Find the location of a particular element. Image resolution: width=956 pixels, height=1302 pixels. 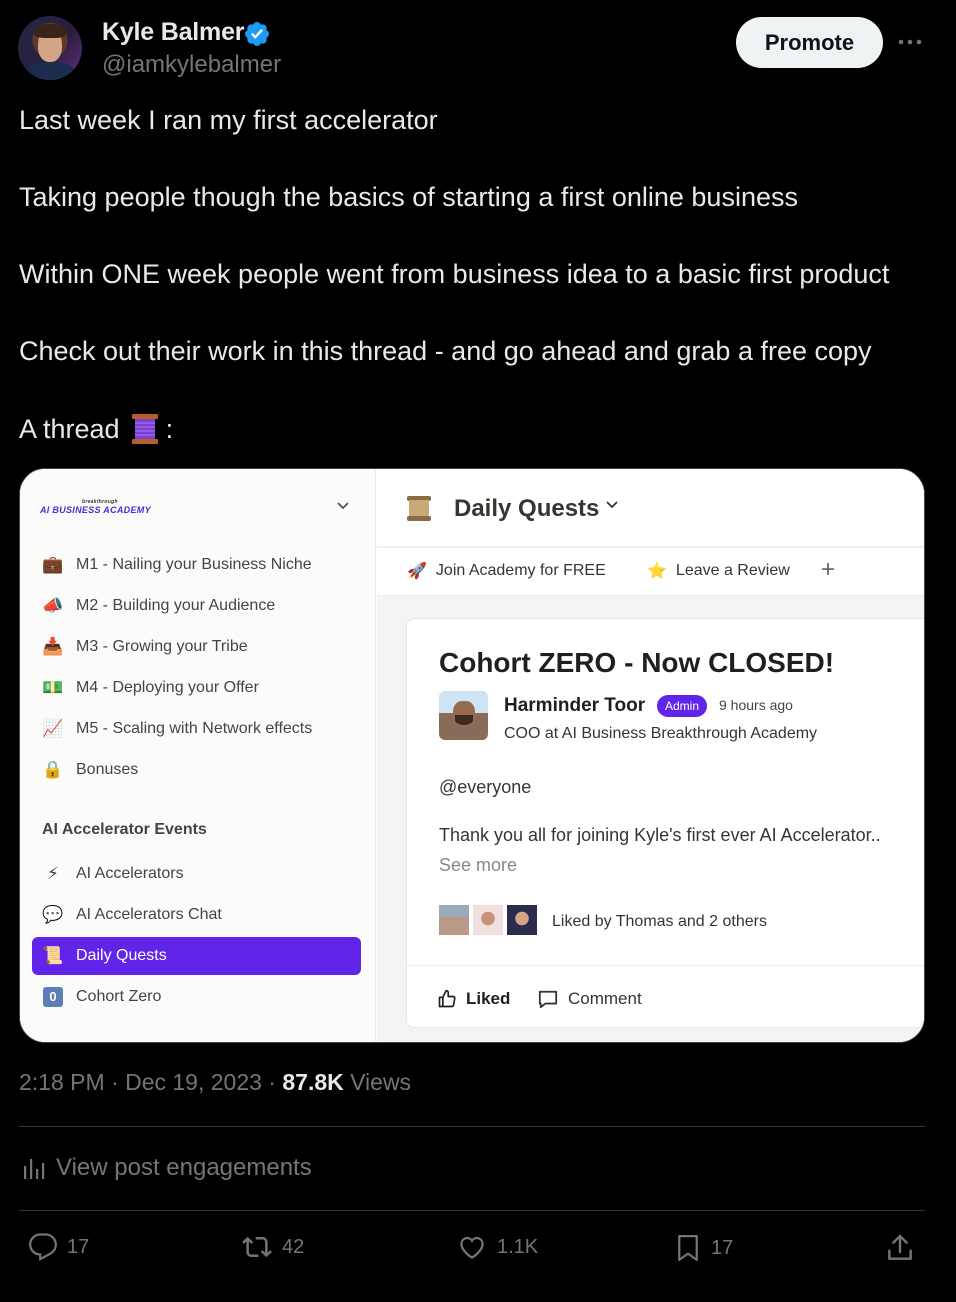

like-button: 1.1K is located at coordinates (496, 1247).